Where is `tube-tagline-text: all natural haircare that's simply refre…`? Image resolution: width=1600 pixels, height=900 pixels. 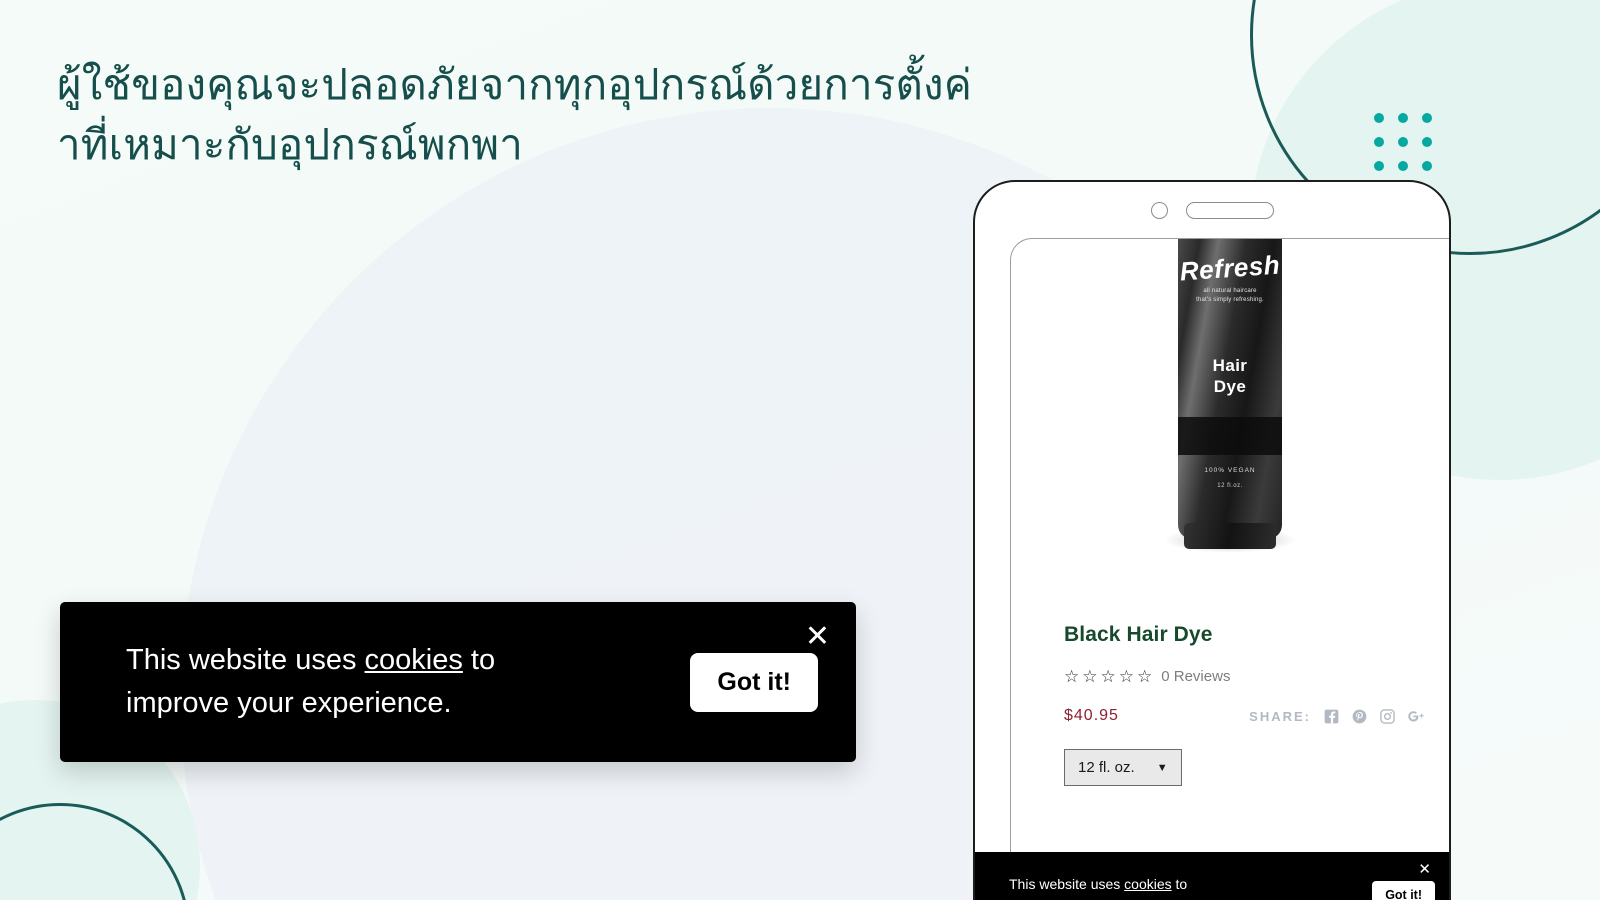
tube-tagline-text: all natural haircare that's simply refre… is located at coordinates (1230, 296).